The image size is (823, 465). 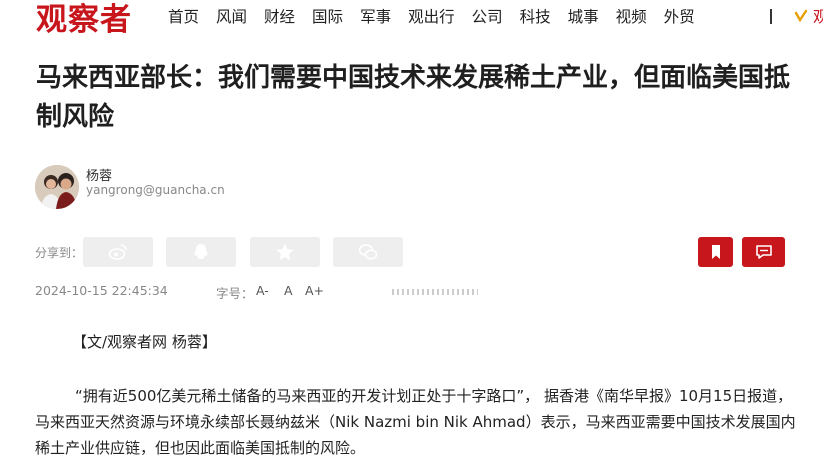 What do you see at coordinates (818, 17) in the screenshot?
I see `nav-item-guan: 观` at bounding box center [818, 17].